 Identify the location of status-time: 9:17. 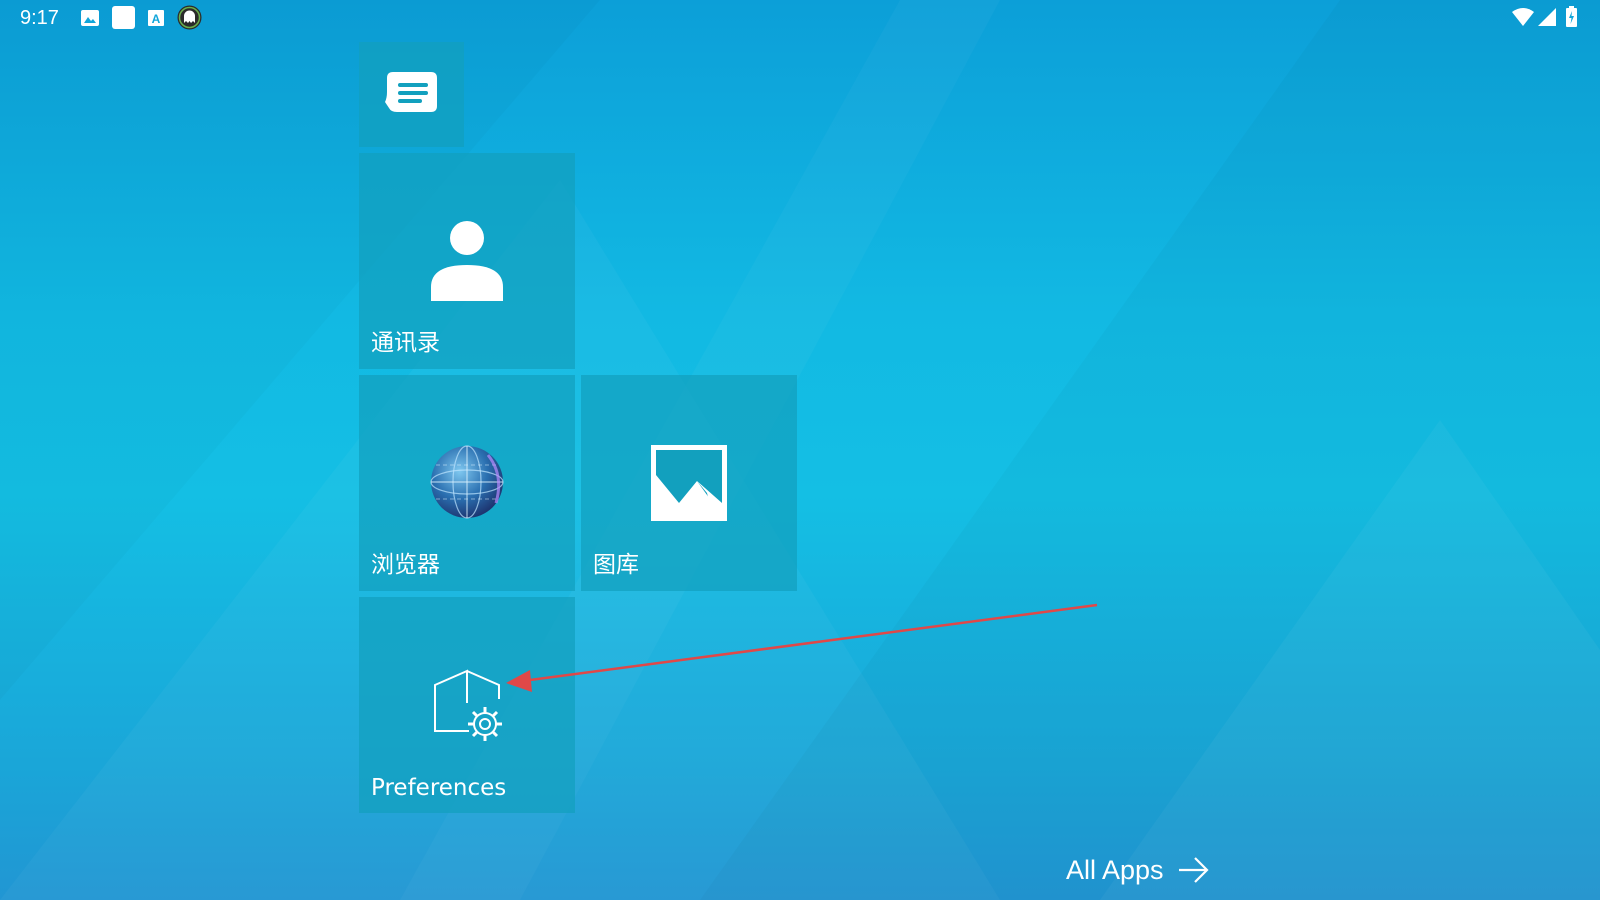
(39, 18).